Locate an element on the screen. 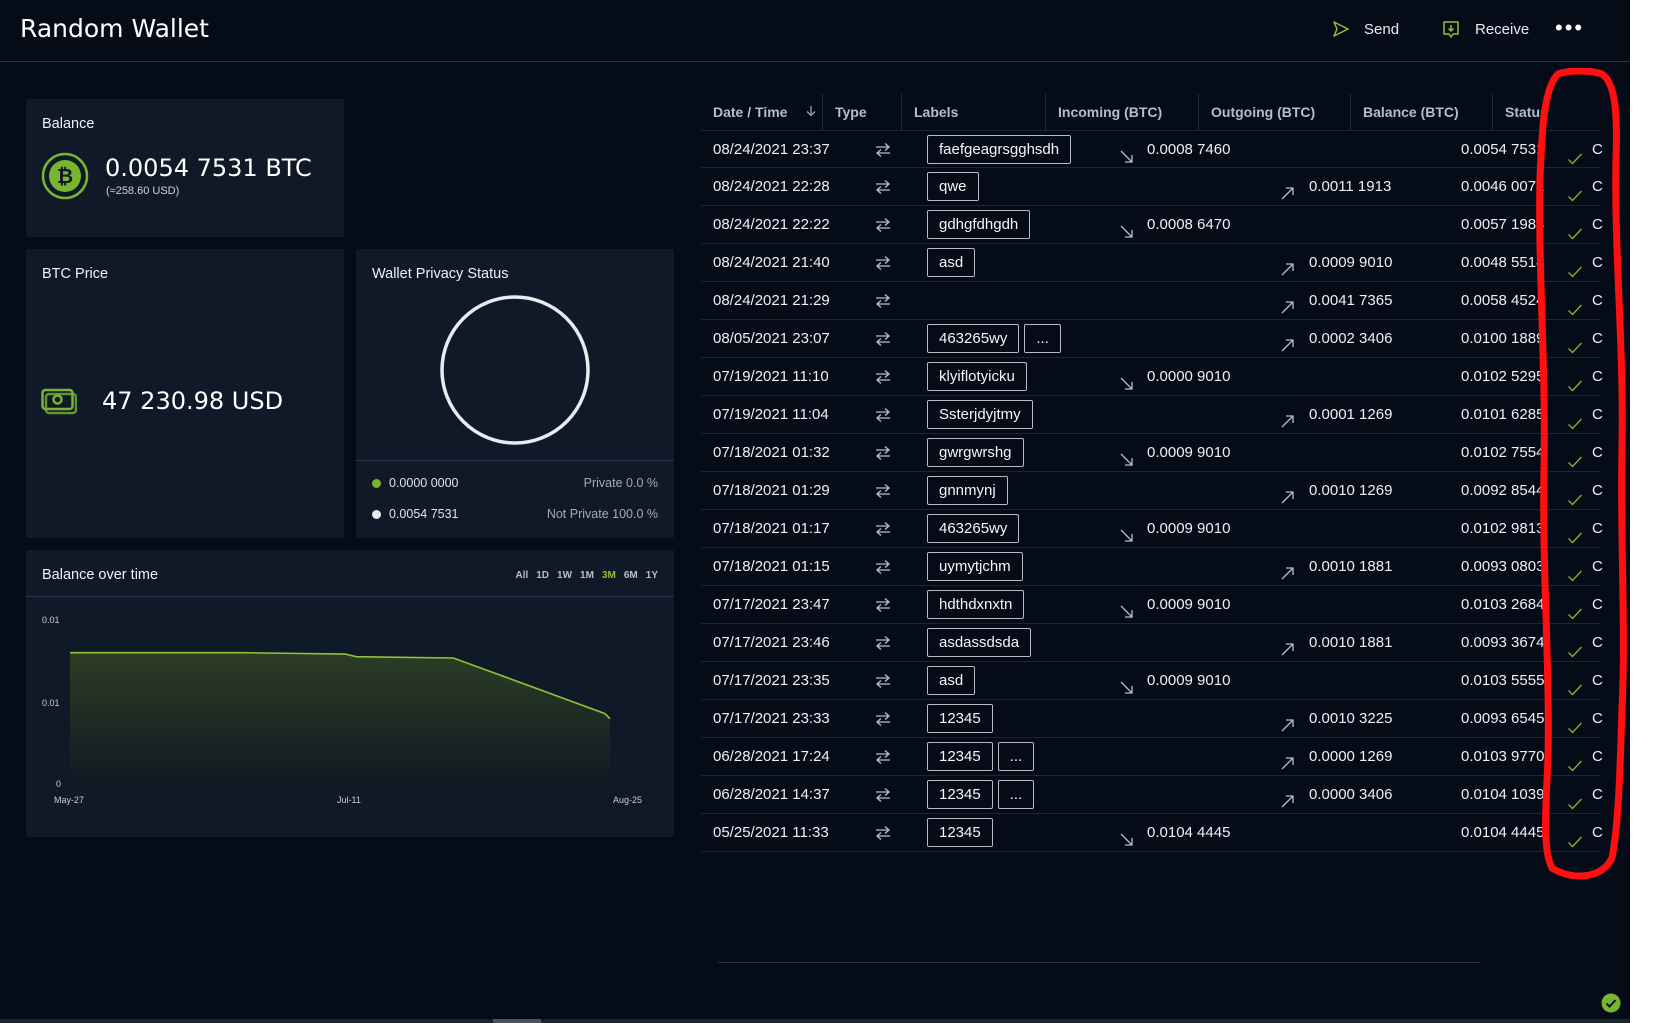 Image resolution: width=1654 pixels, height=1023 pixels. column-header-labels: Labels is located at coordinates (973, 112).